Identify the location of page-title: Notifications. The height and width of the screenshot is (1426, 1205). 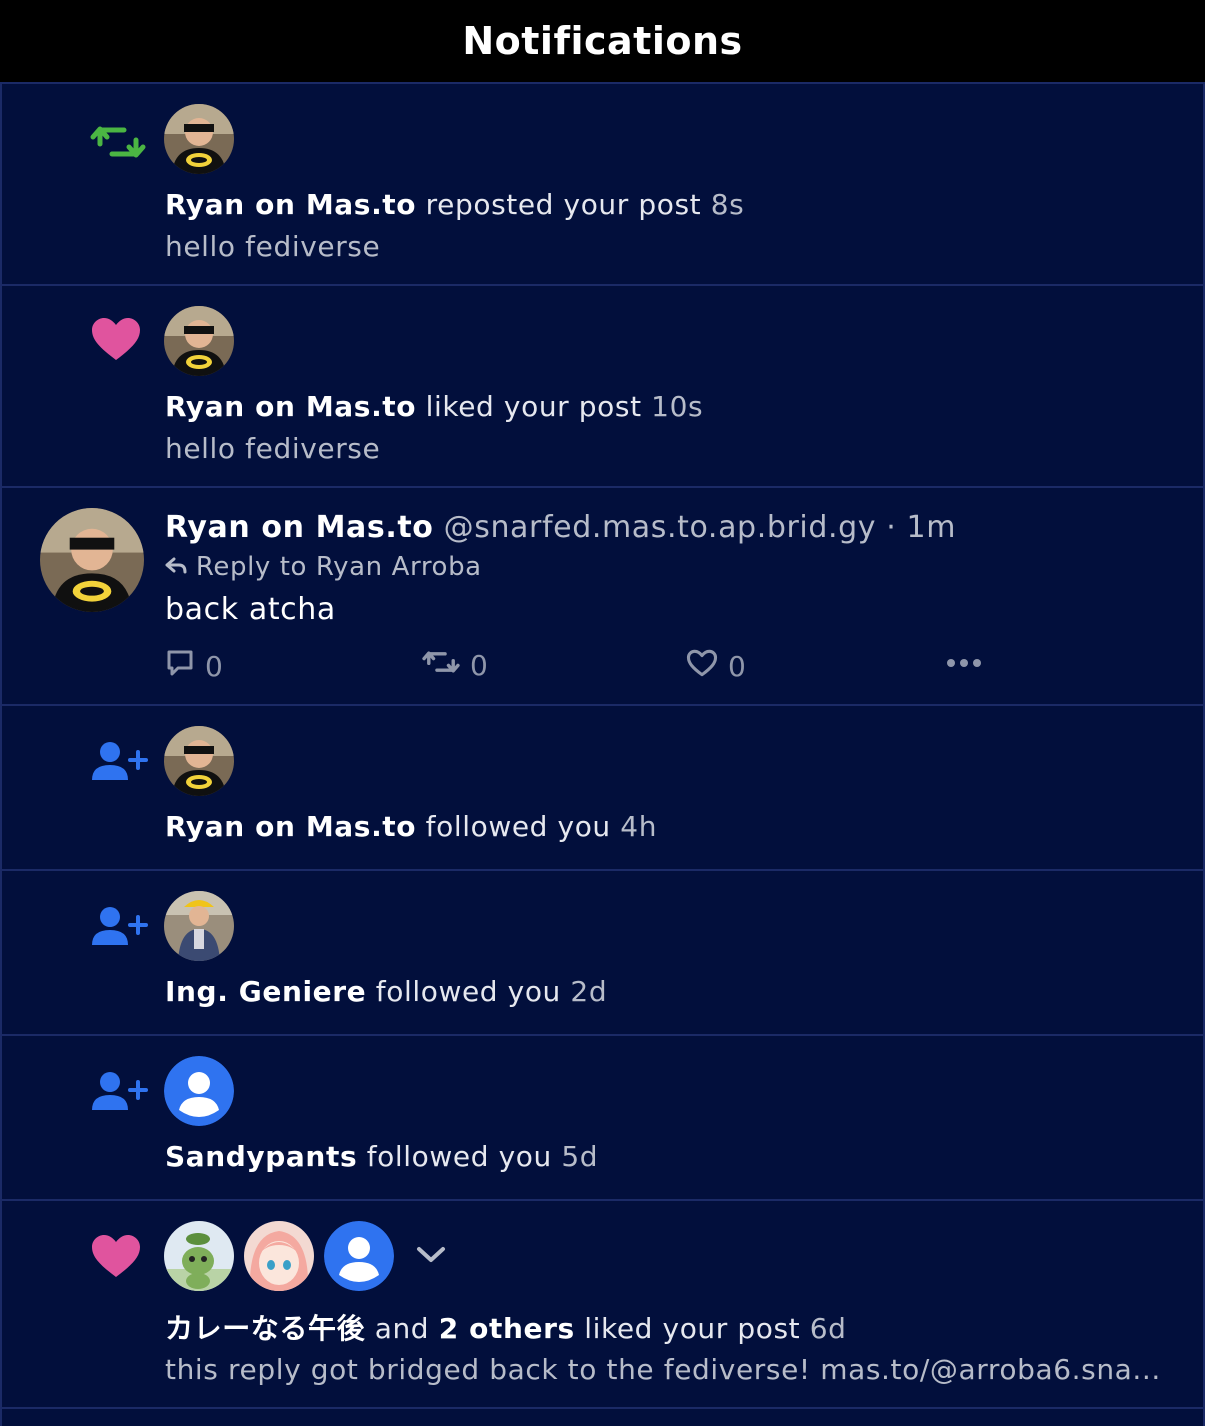
(602, 41).